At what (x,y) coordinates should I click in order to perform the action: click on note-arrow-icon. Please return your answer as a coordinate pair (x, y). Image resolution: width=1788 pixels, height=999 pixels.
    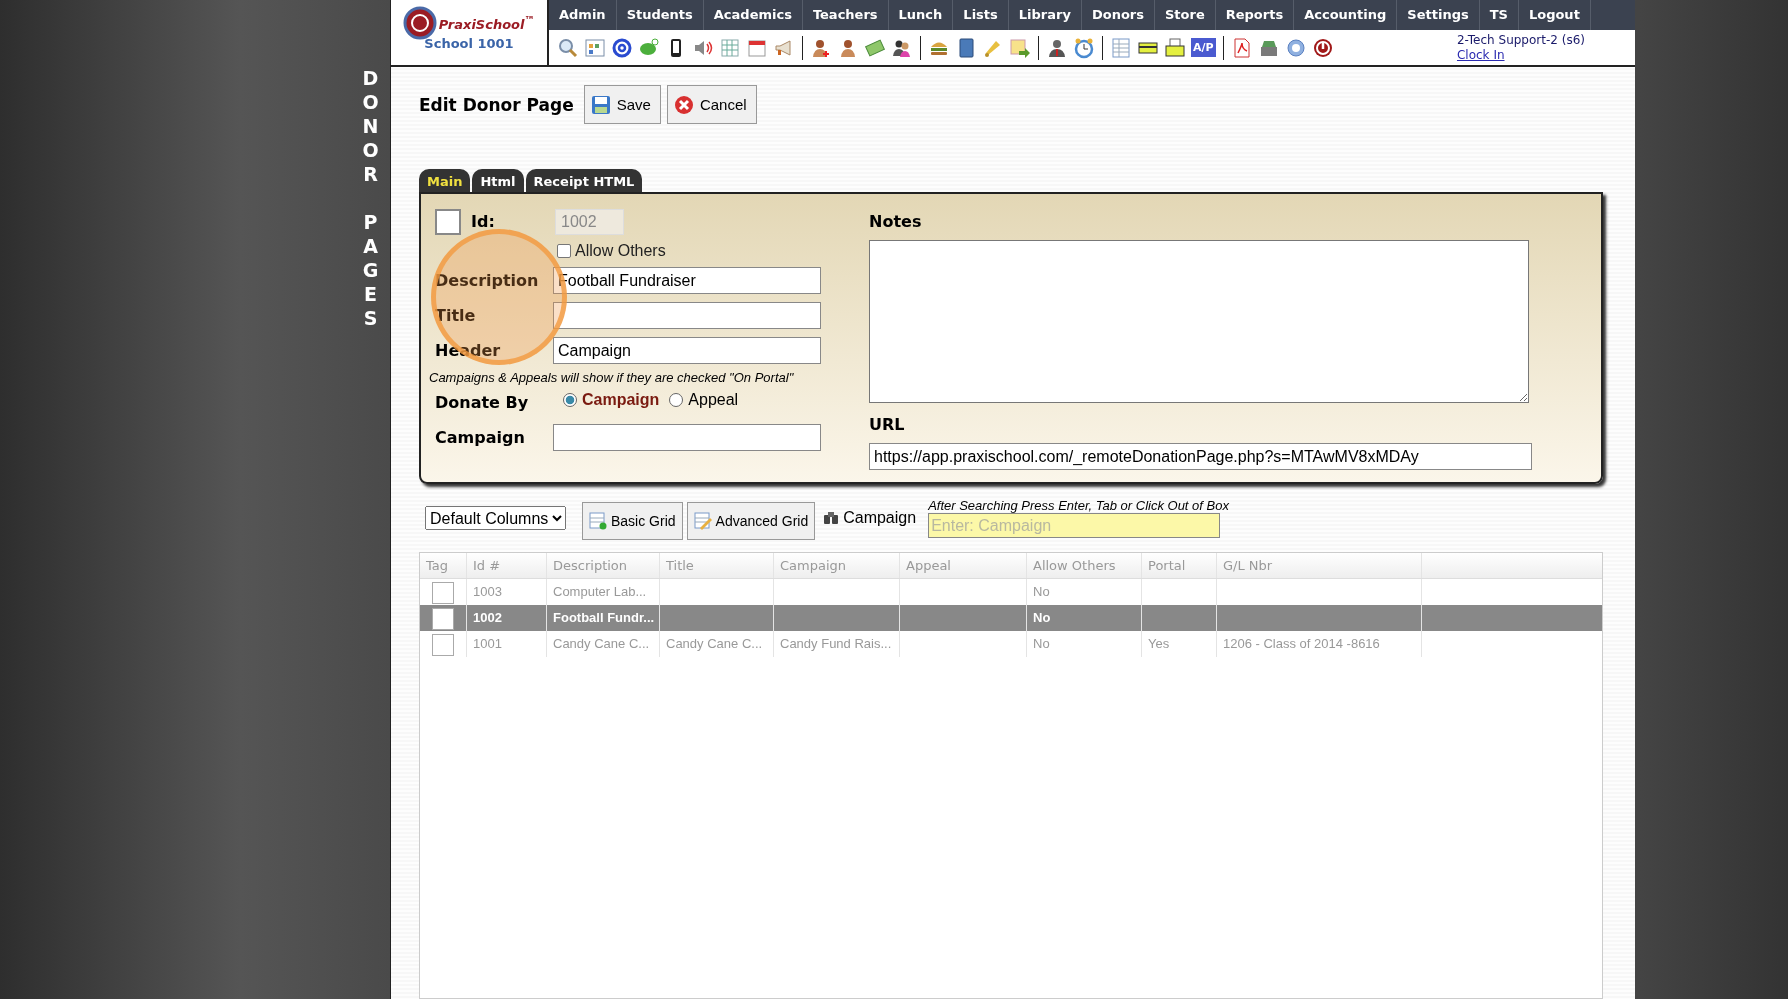
    Looking at the image, I should click on (1020, 47).